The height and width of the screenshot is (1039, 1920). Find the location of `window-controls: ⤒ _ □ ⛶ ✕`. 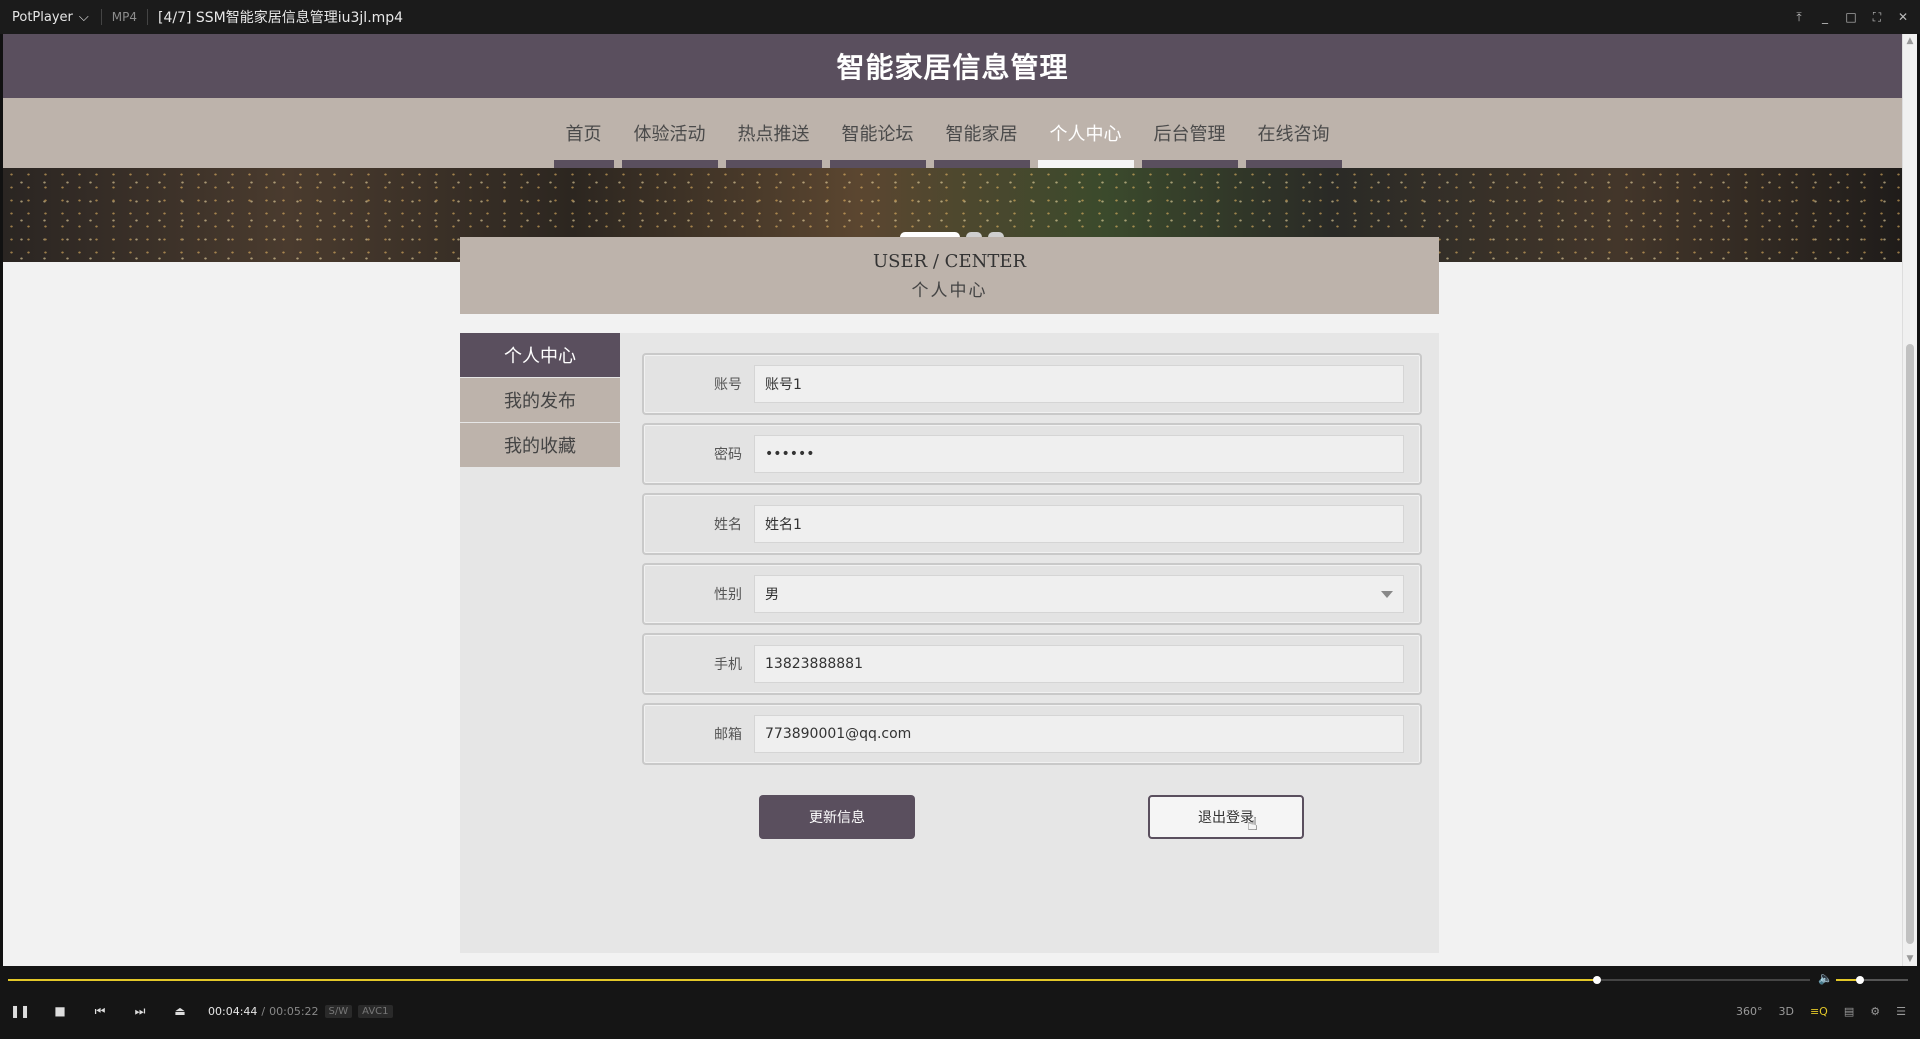

window-controls: ⤒ _ □ ⛶ ✕ is located at coordinates (1851, 17).